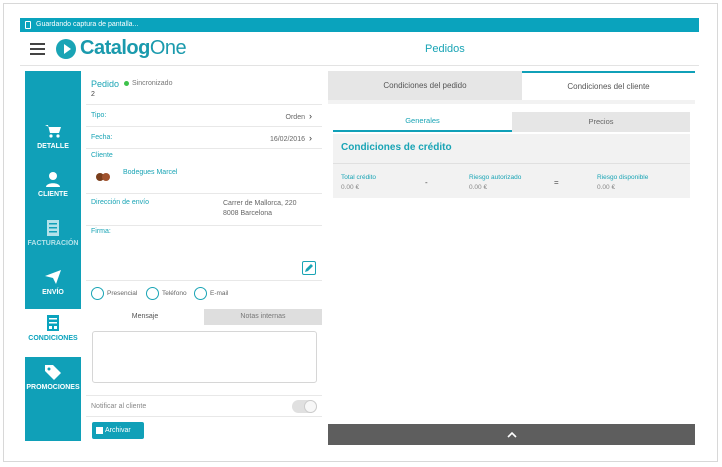 Image resolution: width=722 pixels, height=467 pixels. I want to click on sidebar-item-detalle: DETALLE, so click(53, 141).